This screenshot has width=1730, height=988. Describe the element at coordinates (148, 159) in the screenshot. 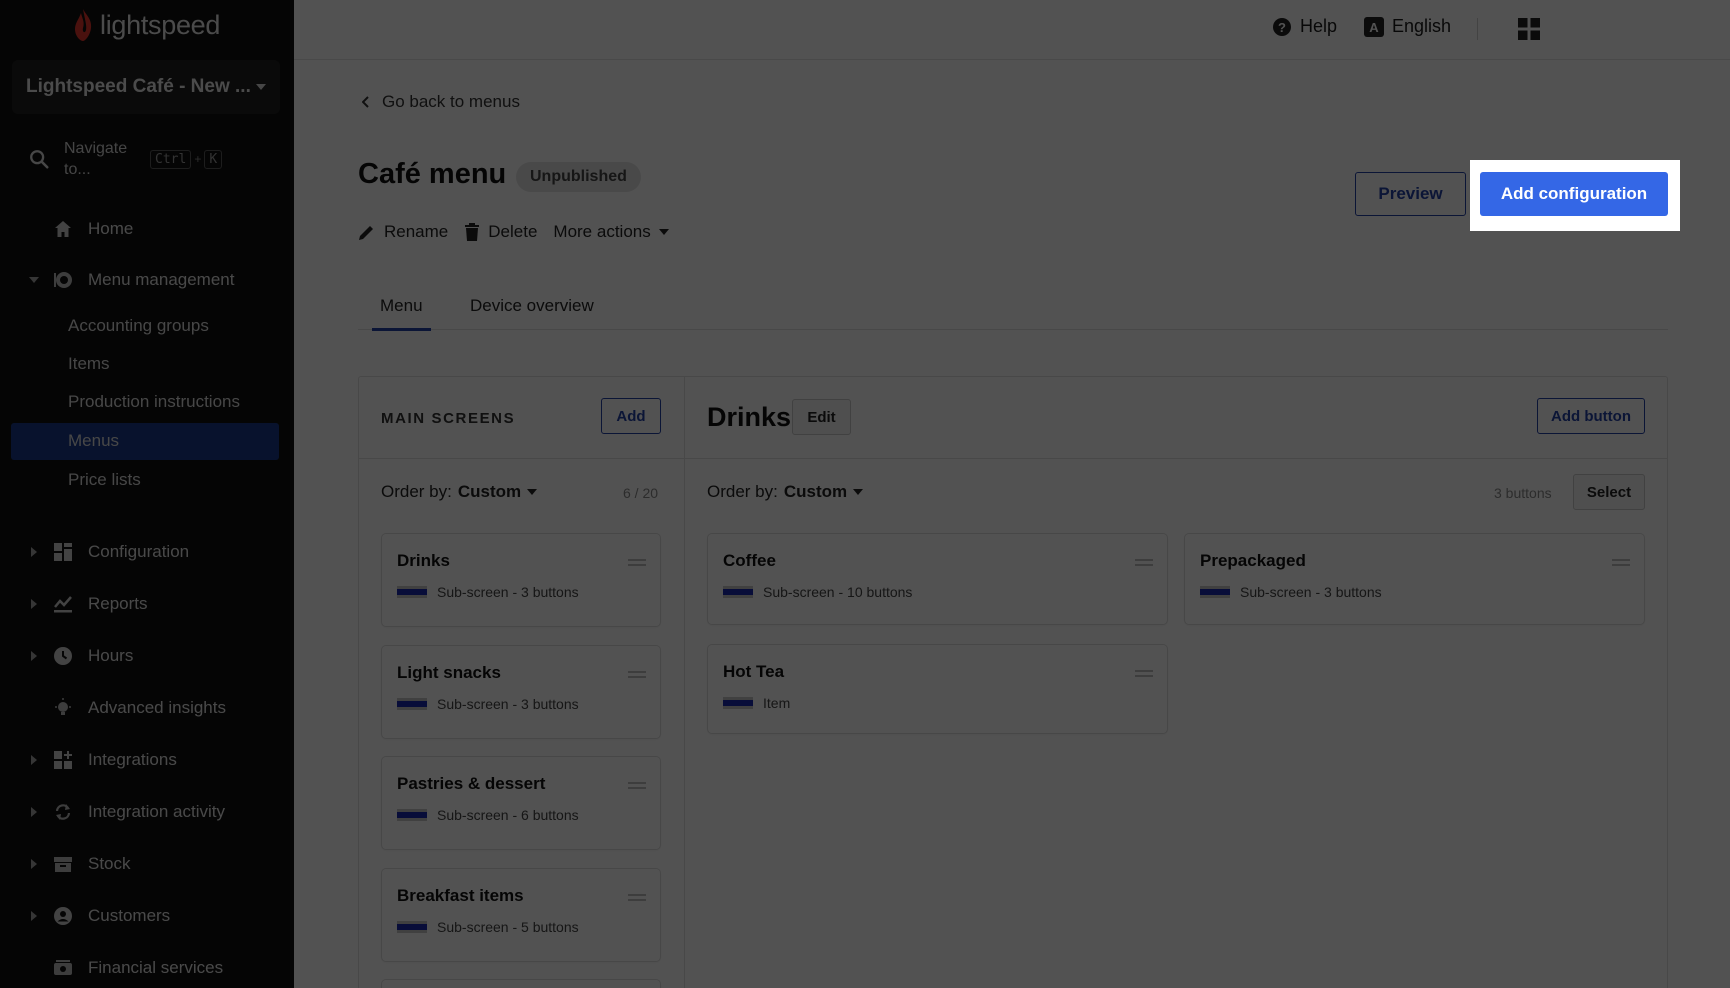

I see `navigate-search: Navigate to... Ctrl + K` at that location.